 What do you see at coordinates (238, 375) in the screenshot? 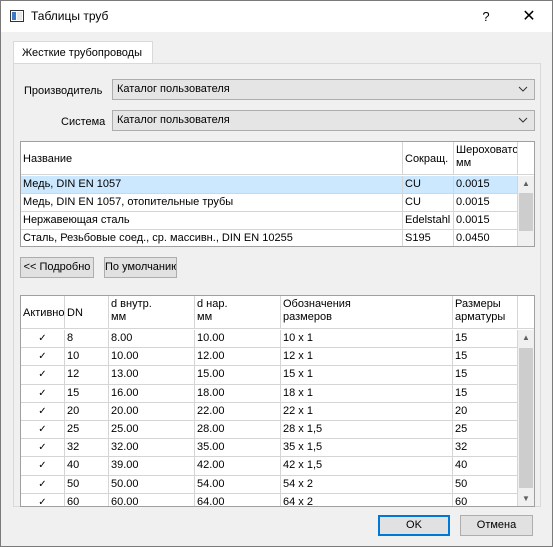
I see `outer-diameter-cell: 15.00` at bounding box center [238, 375].